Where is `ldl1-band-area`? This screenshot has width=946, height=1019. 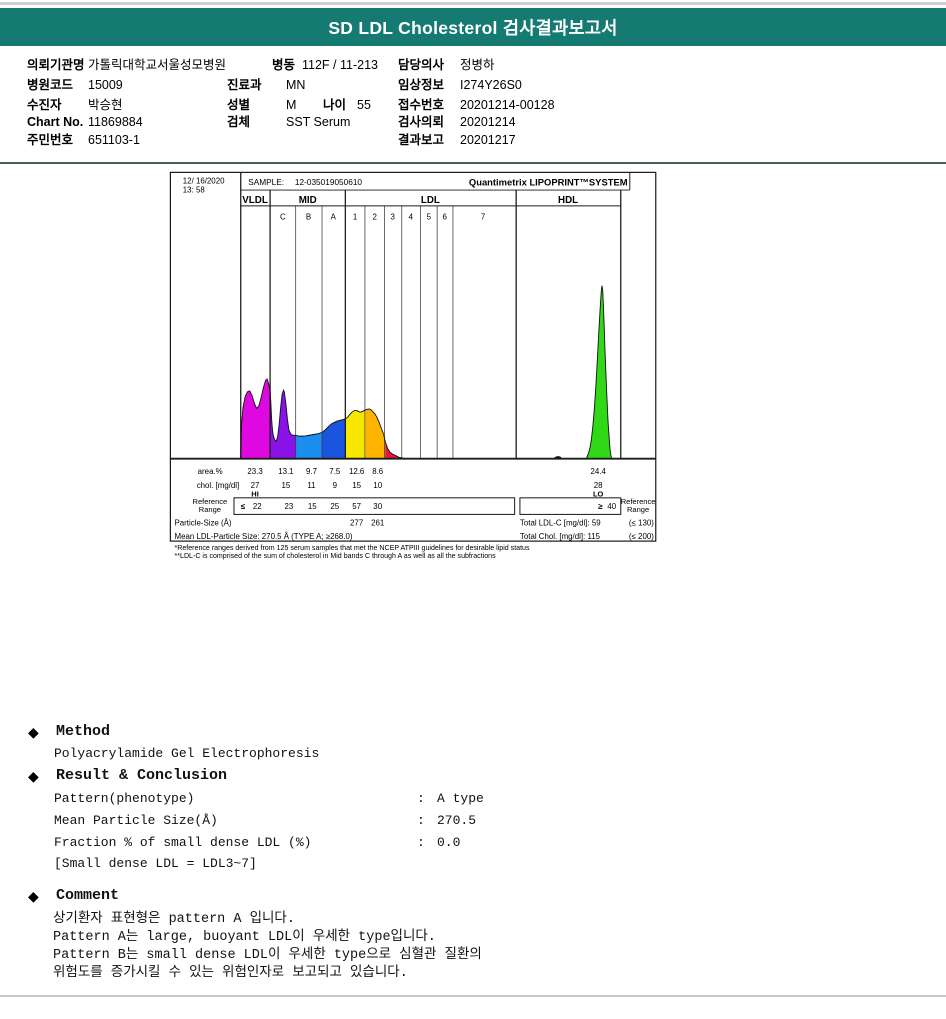 ldl1-band-area is located at coordinates (355, 434).